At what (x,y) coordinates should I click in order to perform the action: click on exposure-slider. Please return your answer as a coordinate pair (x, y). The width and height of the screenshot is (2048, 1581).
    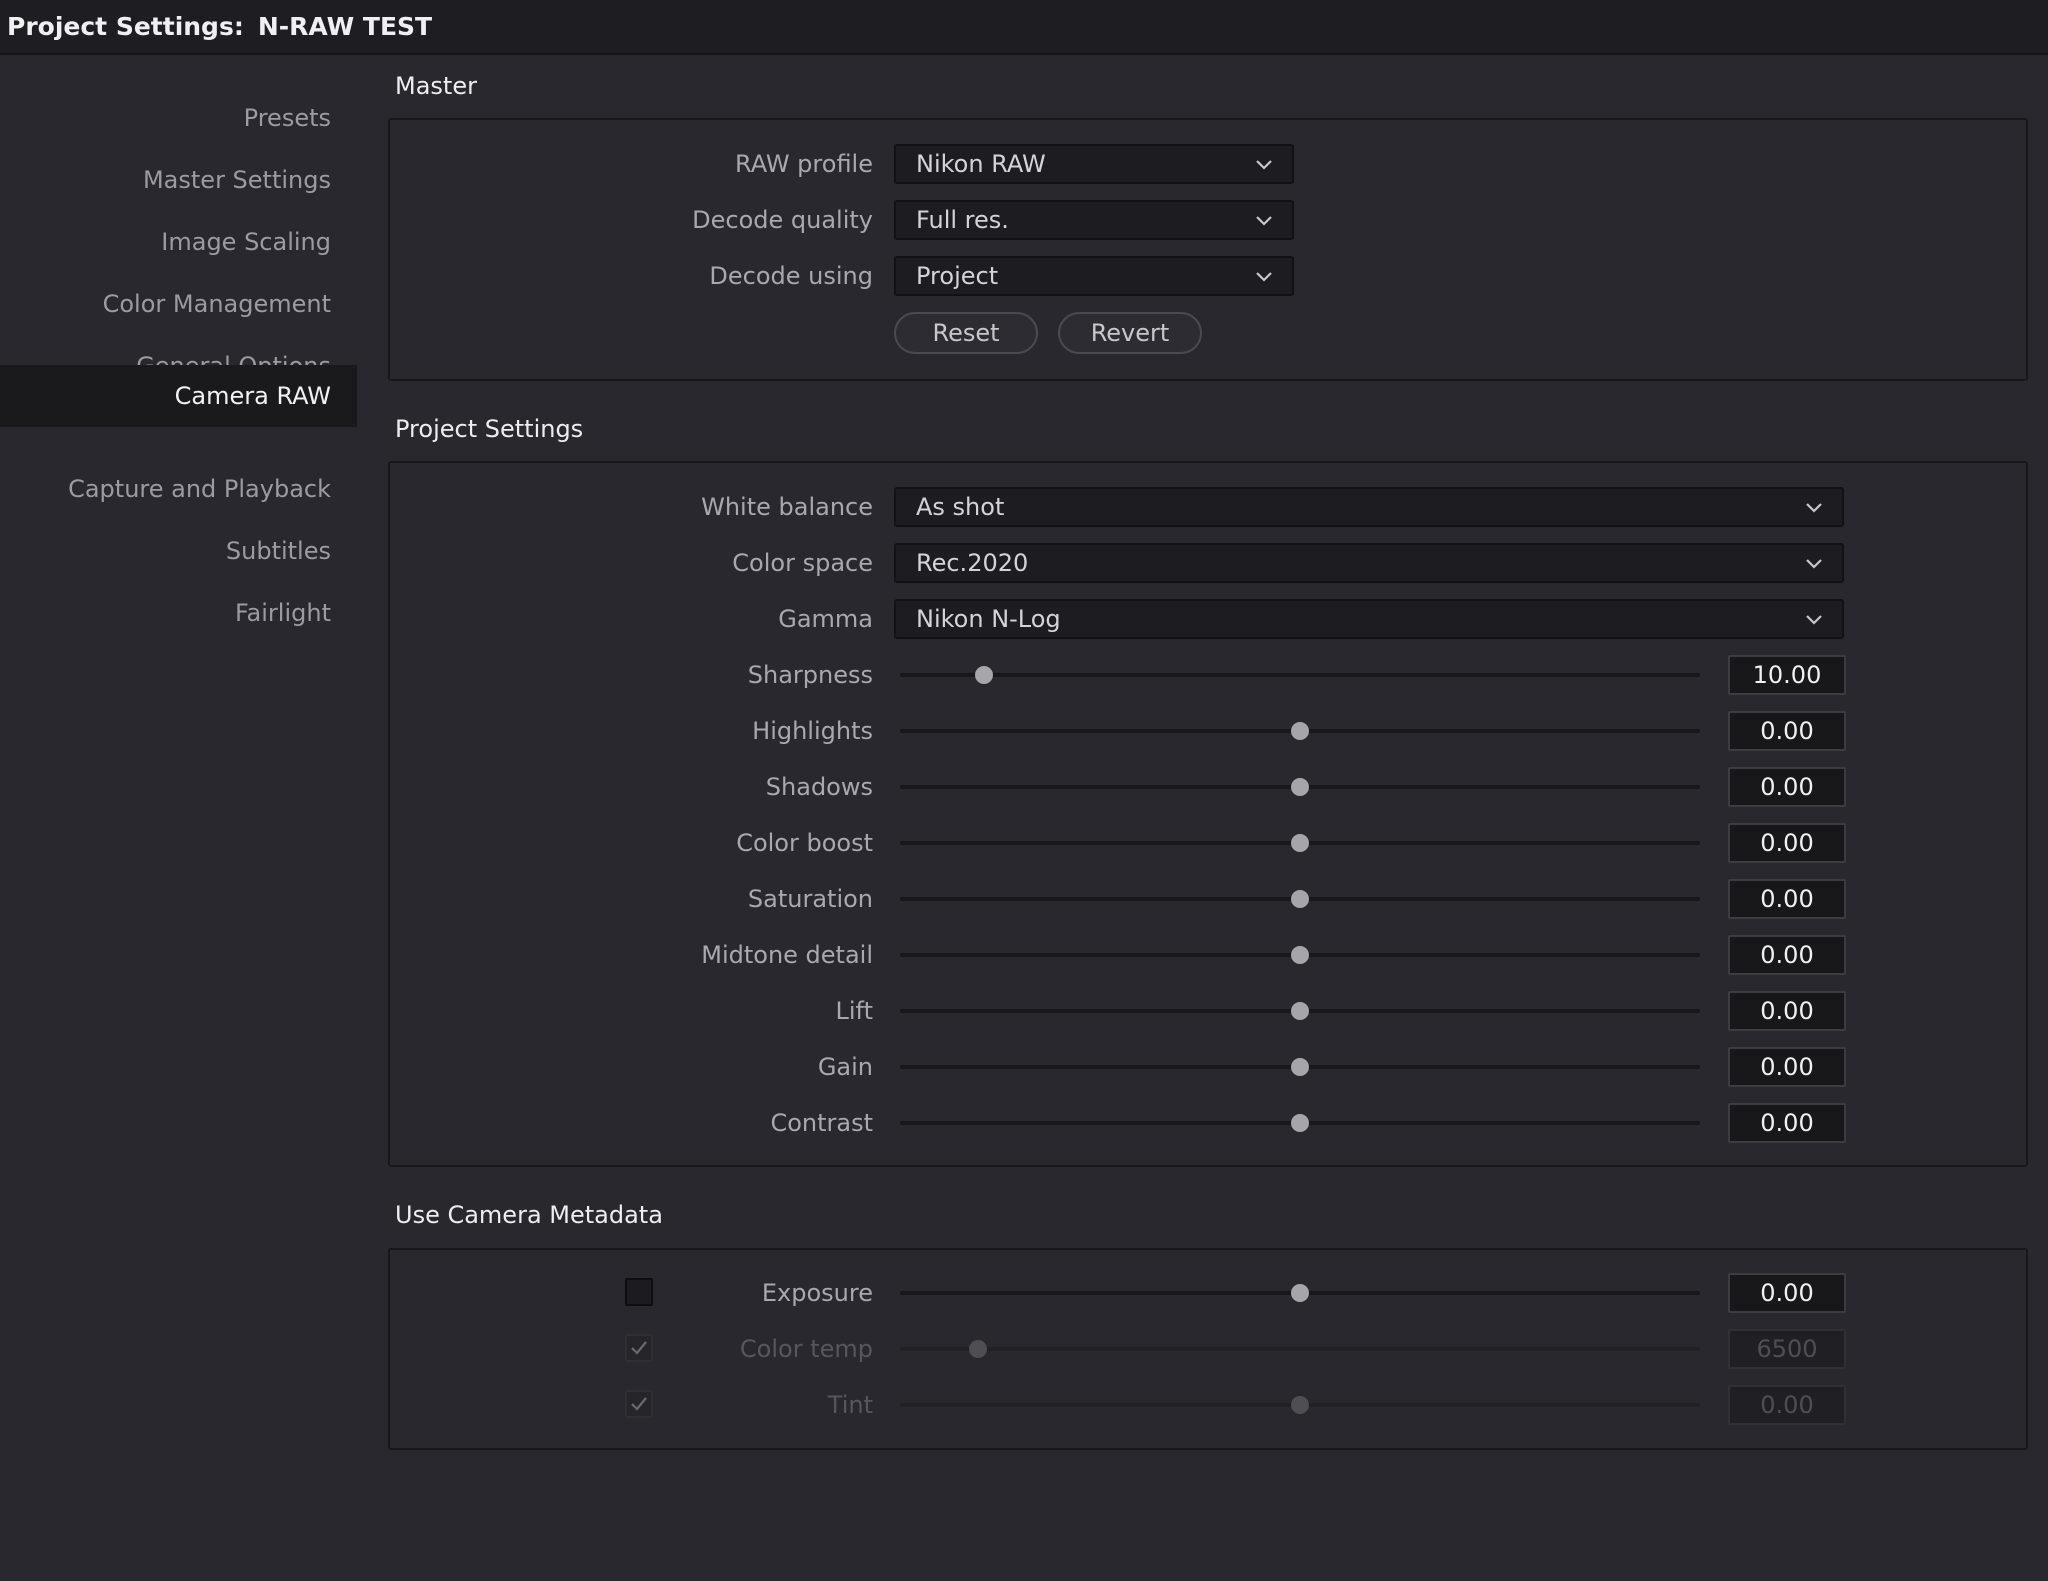
    Looking at the image, I should click on (1300, 1293).